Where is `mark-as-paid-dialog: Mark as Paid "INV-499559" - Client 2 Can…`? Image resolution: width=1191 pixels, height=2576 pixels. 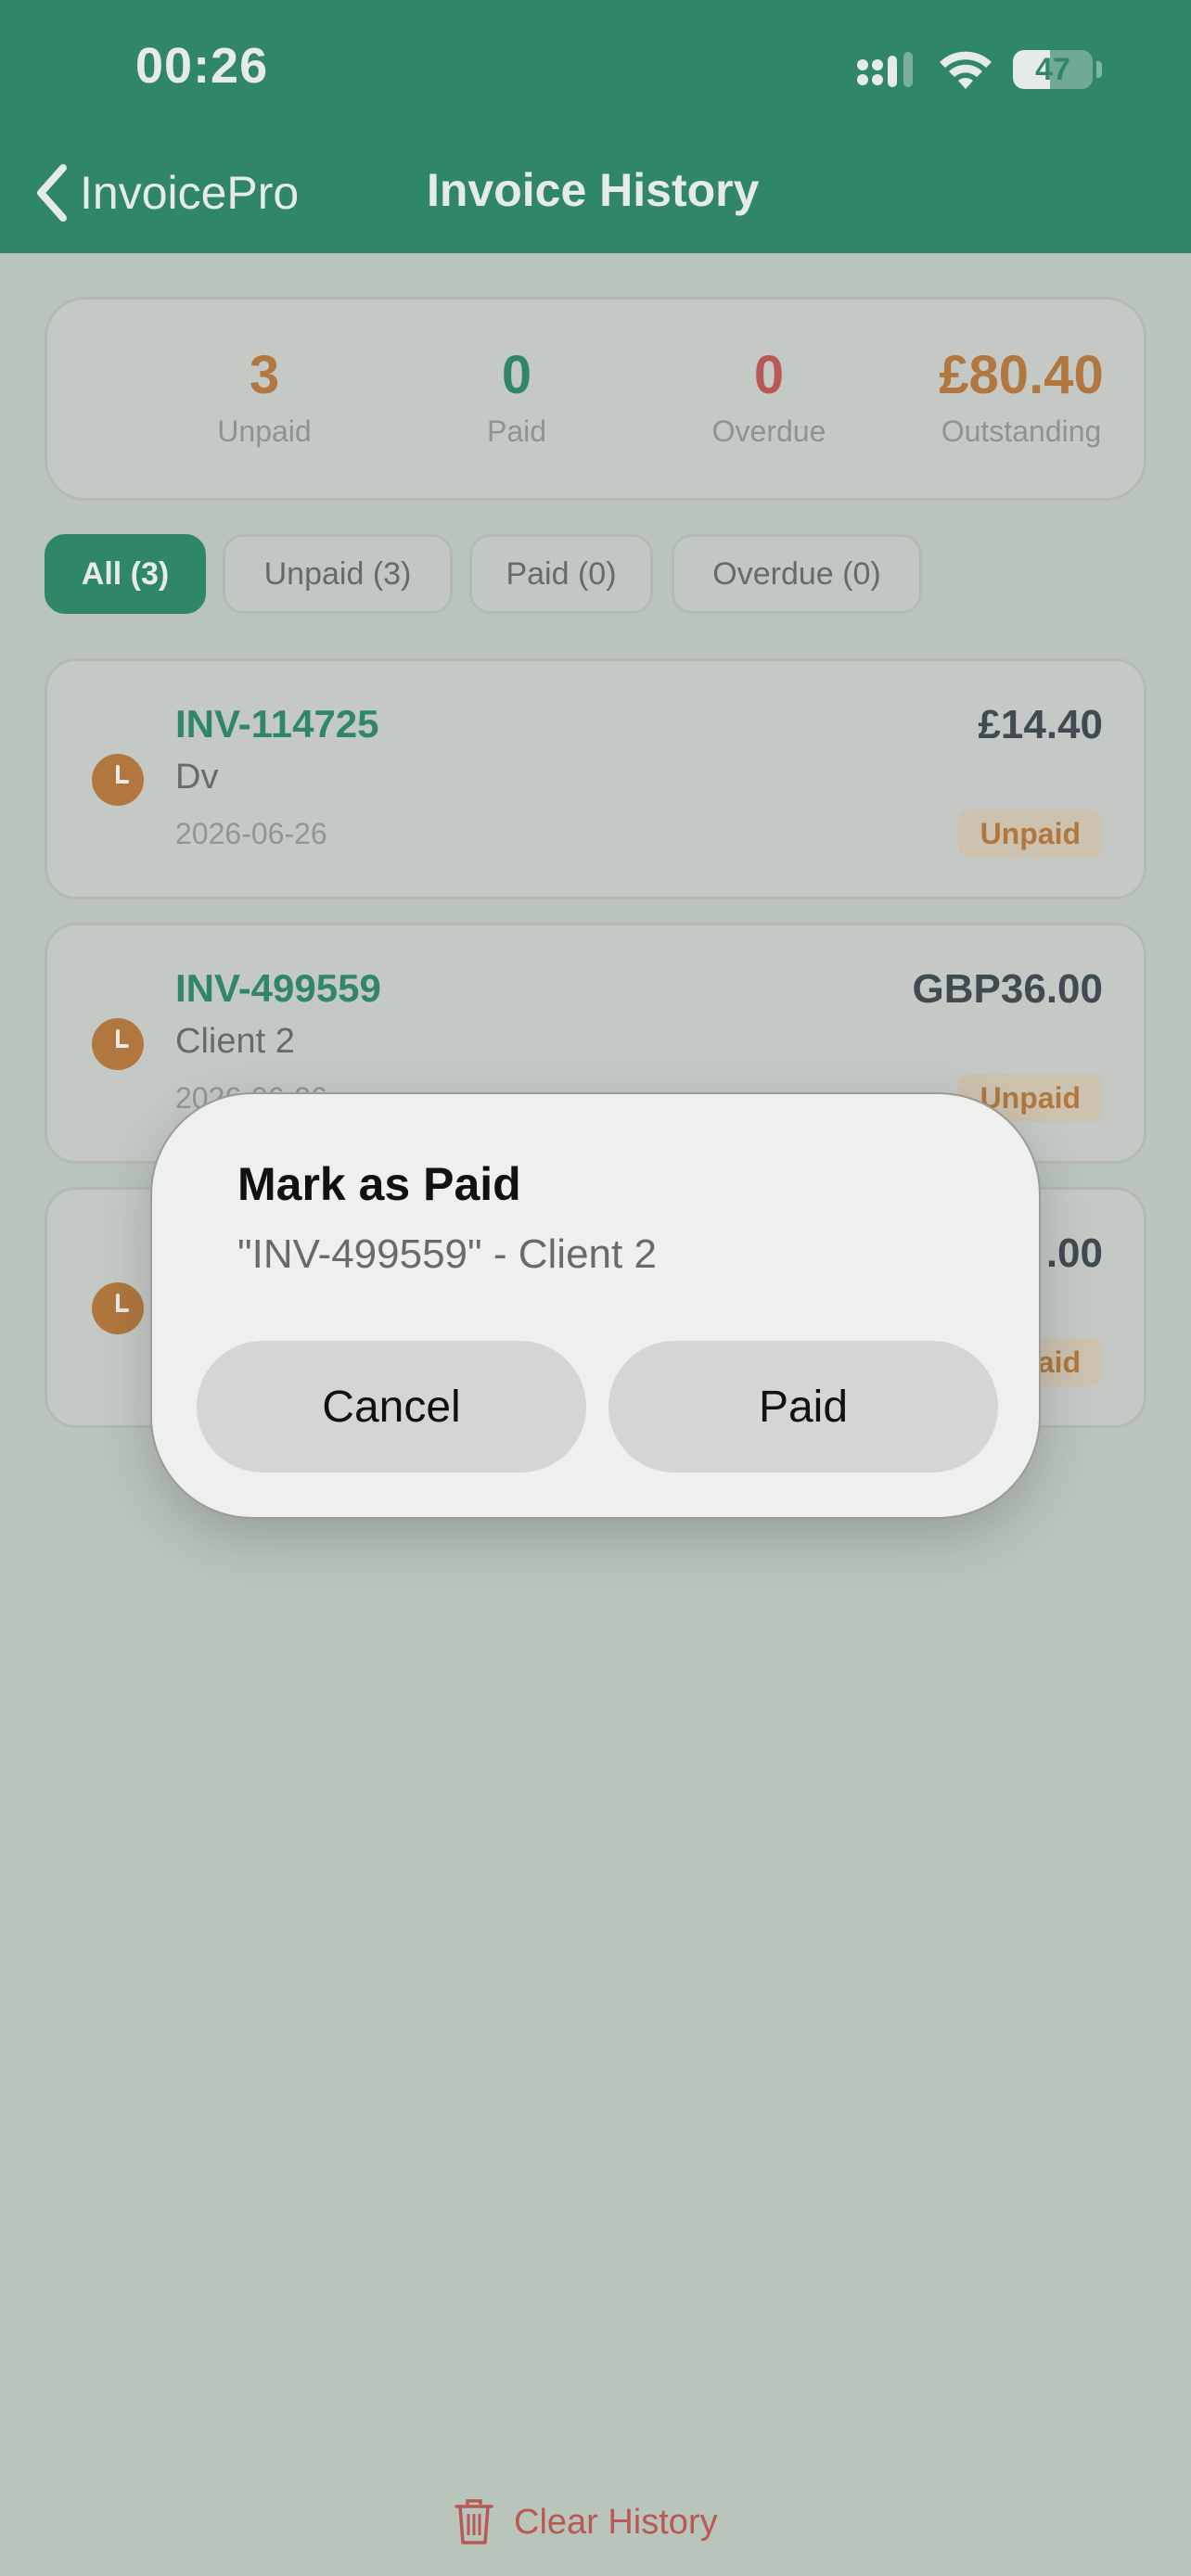
mark-as-paid-dialog: Mark as Paid "INV-499559" - Client 2 Can… is located at coordinates (595, 1305).